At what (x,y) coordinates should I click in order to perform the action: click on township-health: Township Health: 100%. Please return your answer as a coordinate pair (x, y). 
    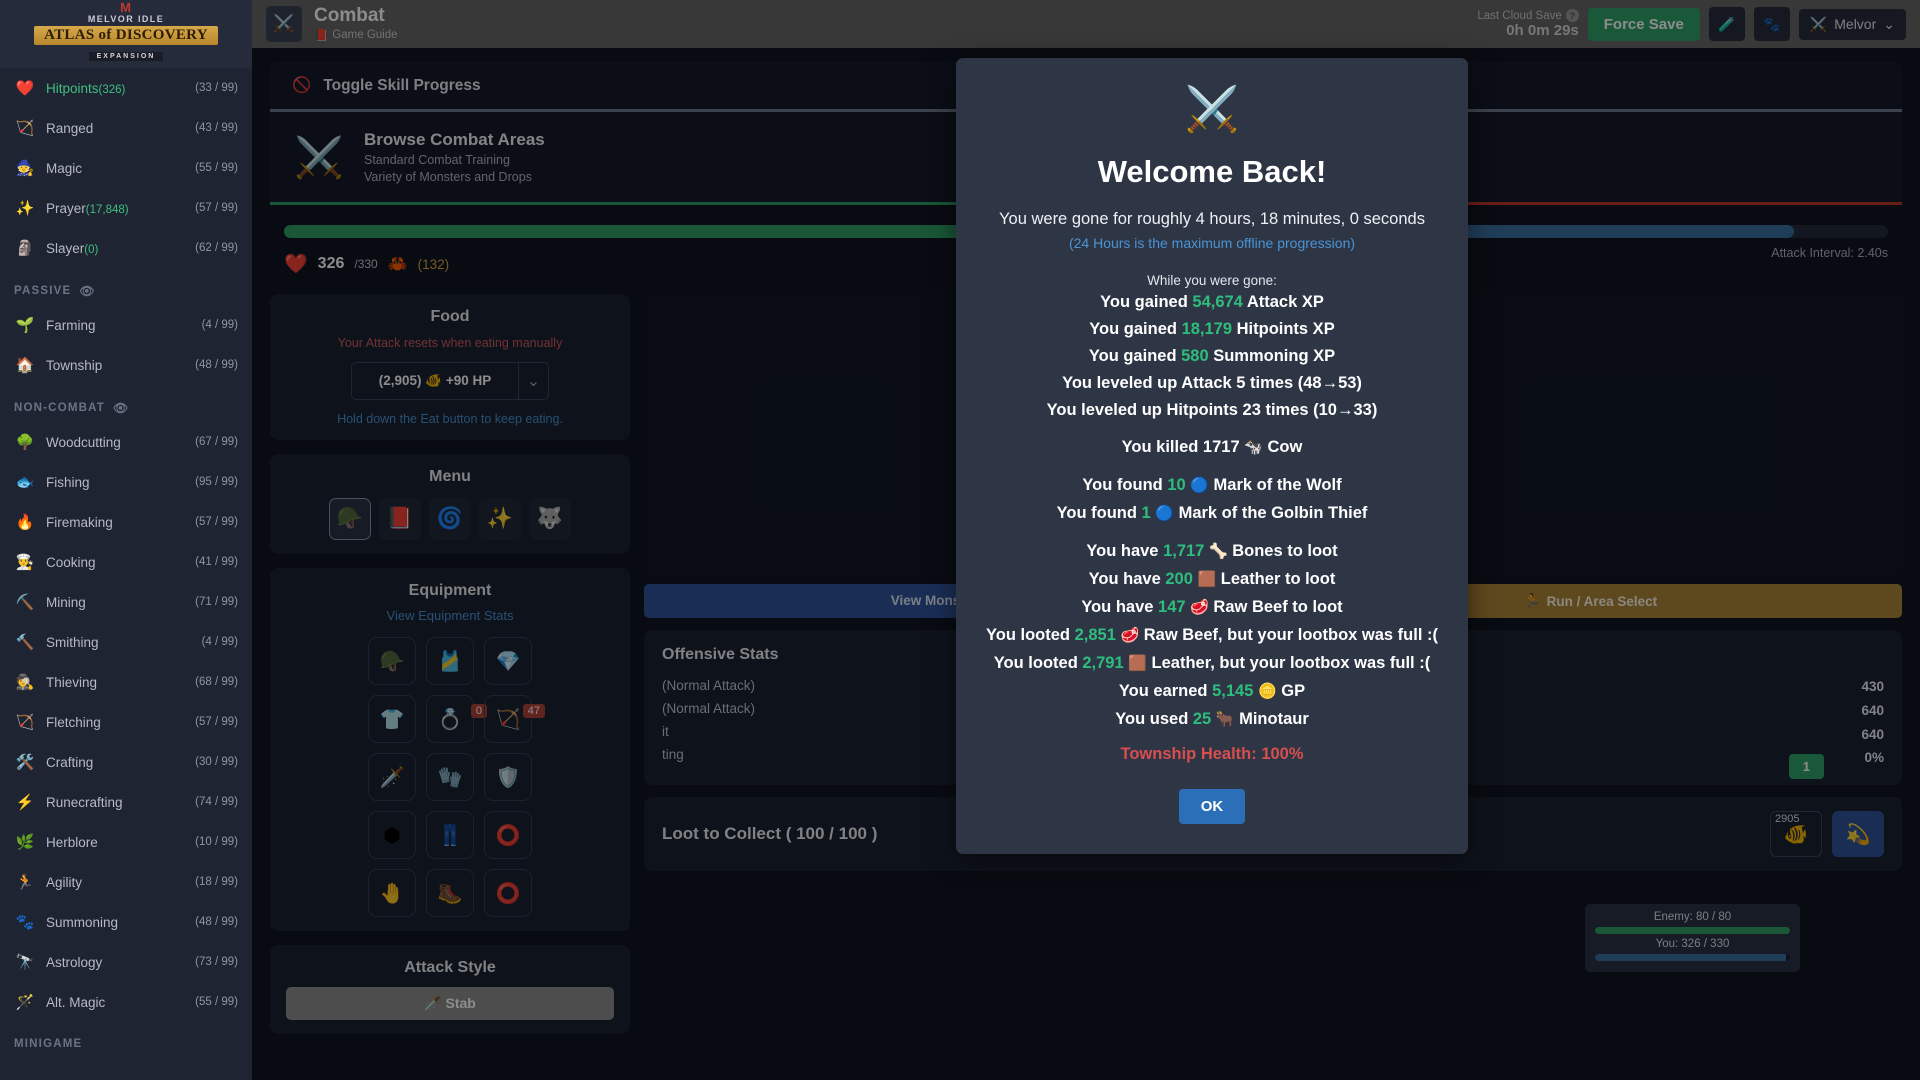
    Looking at the image, I should click on (1212, 754).